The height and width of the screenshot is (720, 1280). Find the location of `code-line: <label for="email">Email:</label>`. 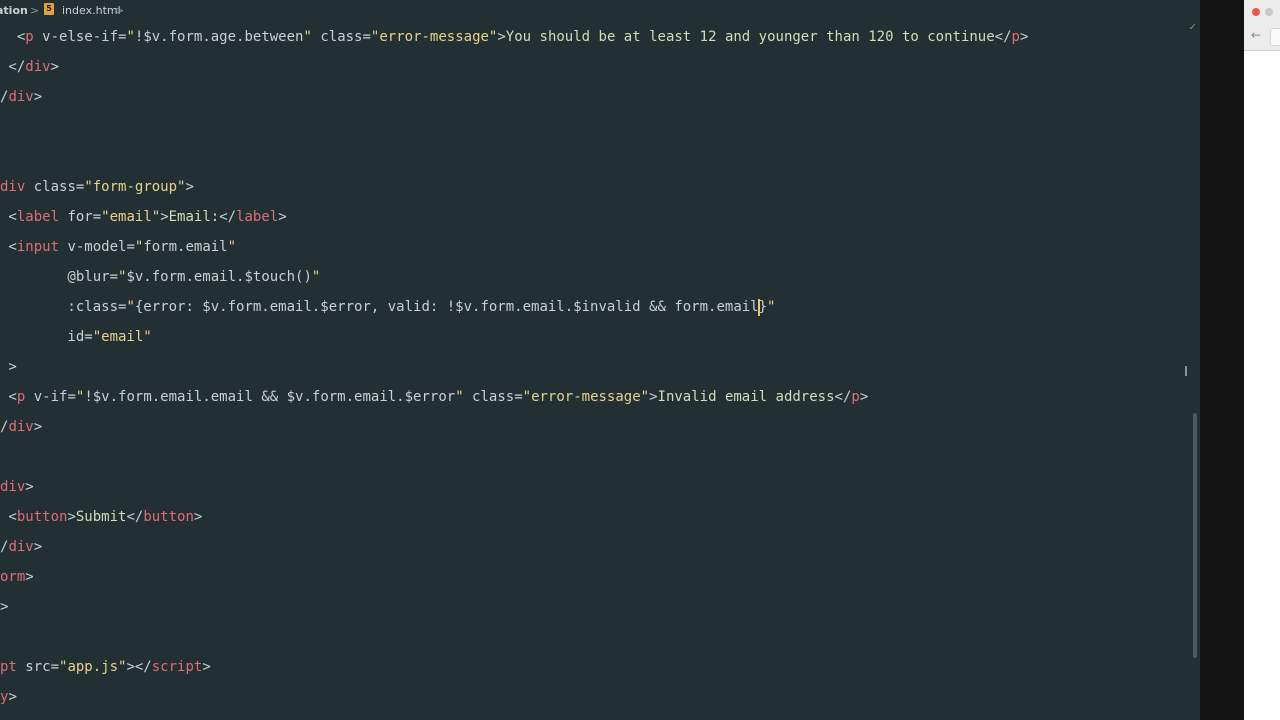

code-line: <label for="email">Email:</label> is located at coordinates (143, 217).